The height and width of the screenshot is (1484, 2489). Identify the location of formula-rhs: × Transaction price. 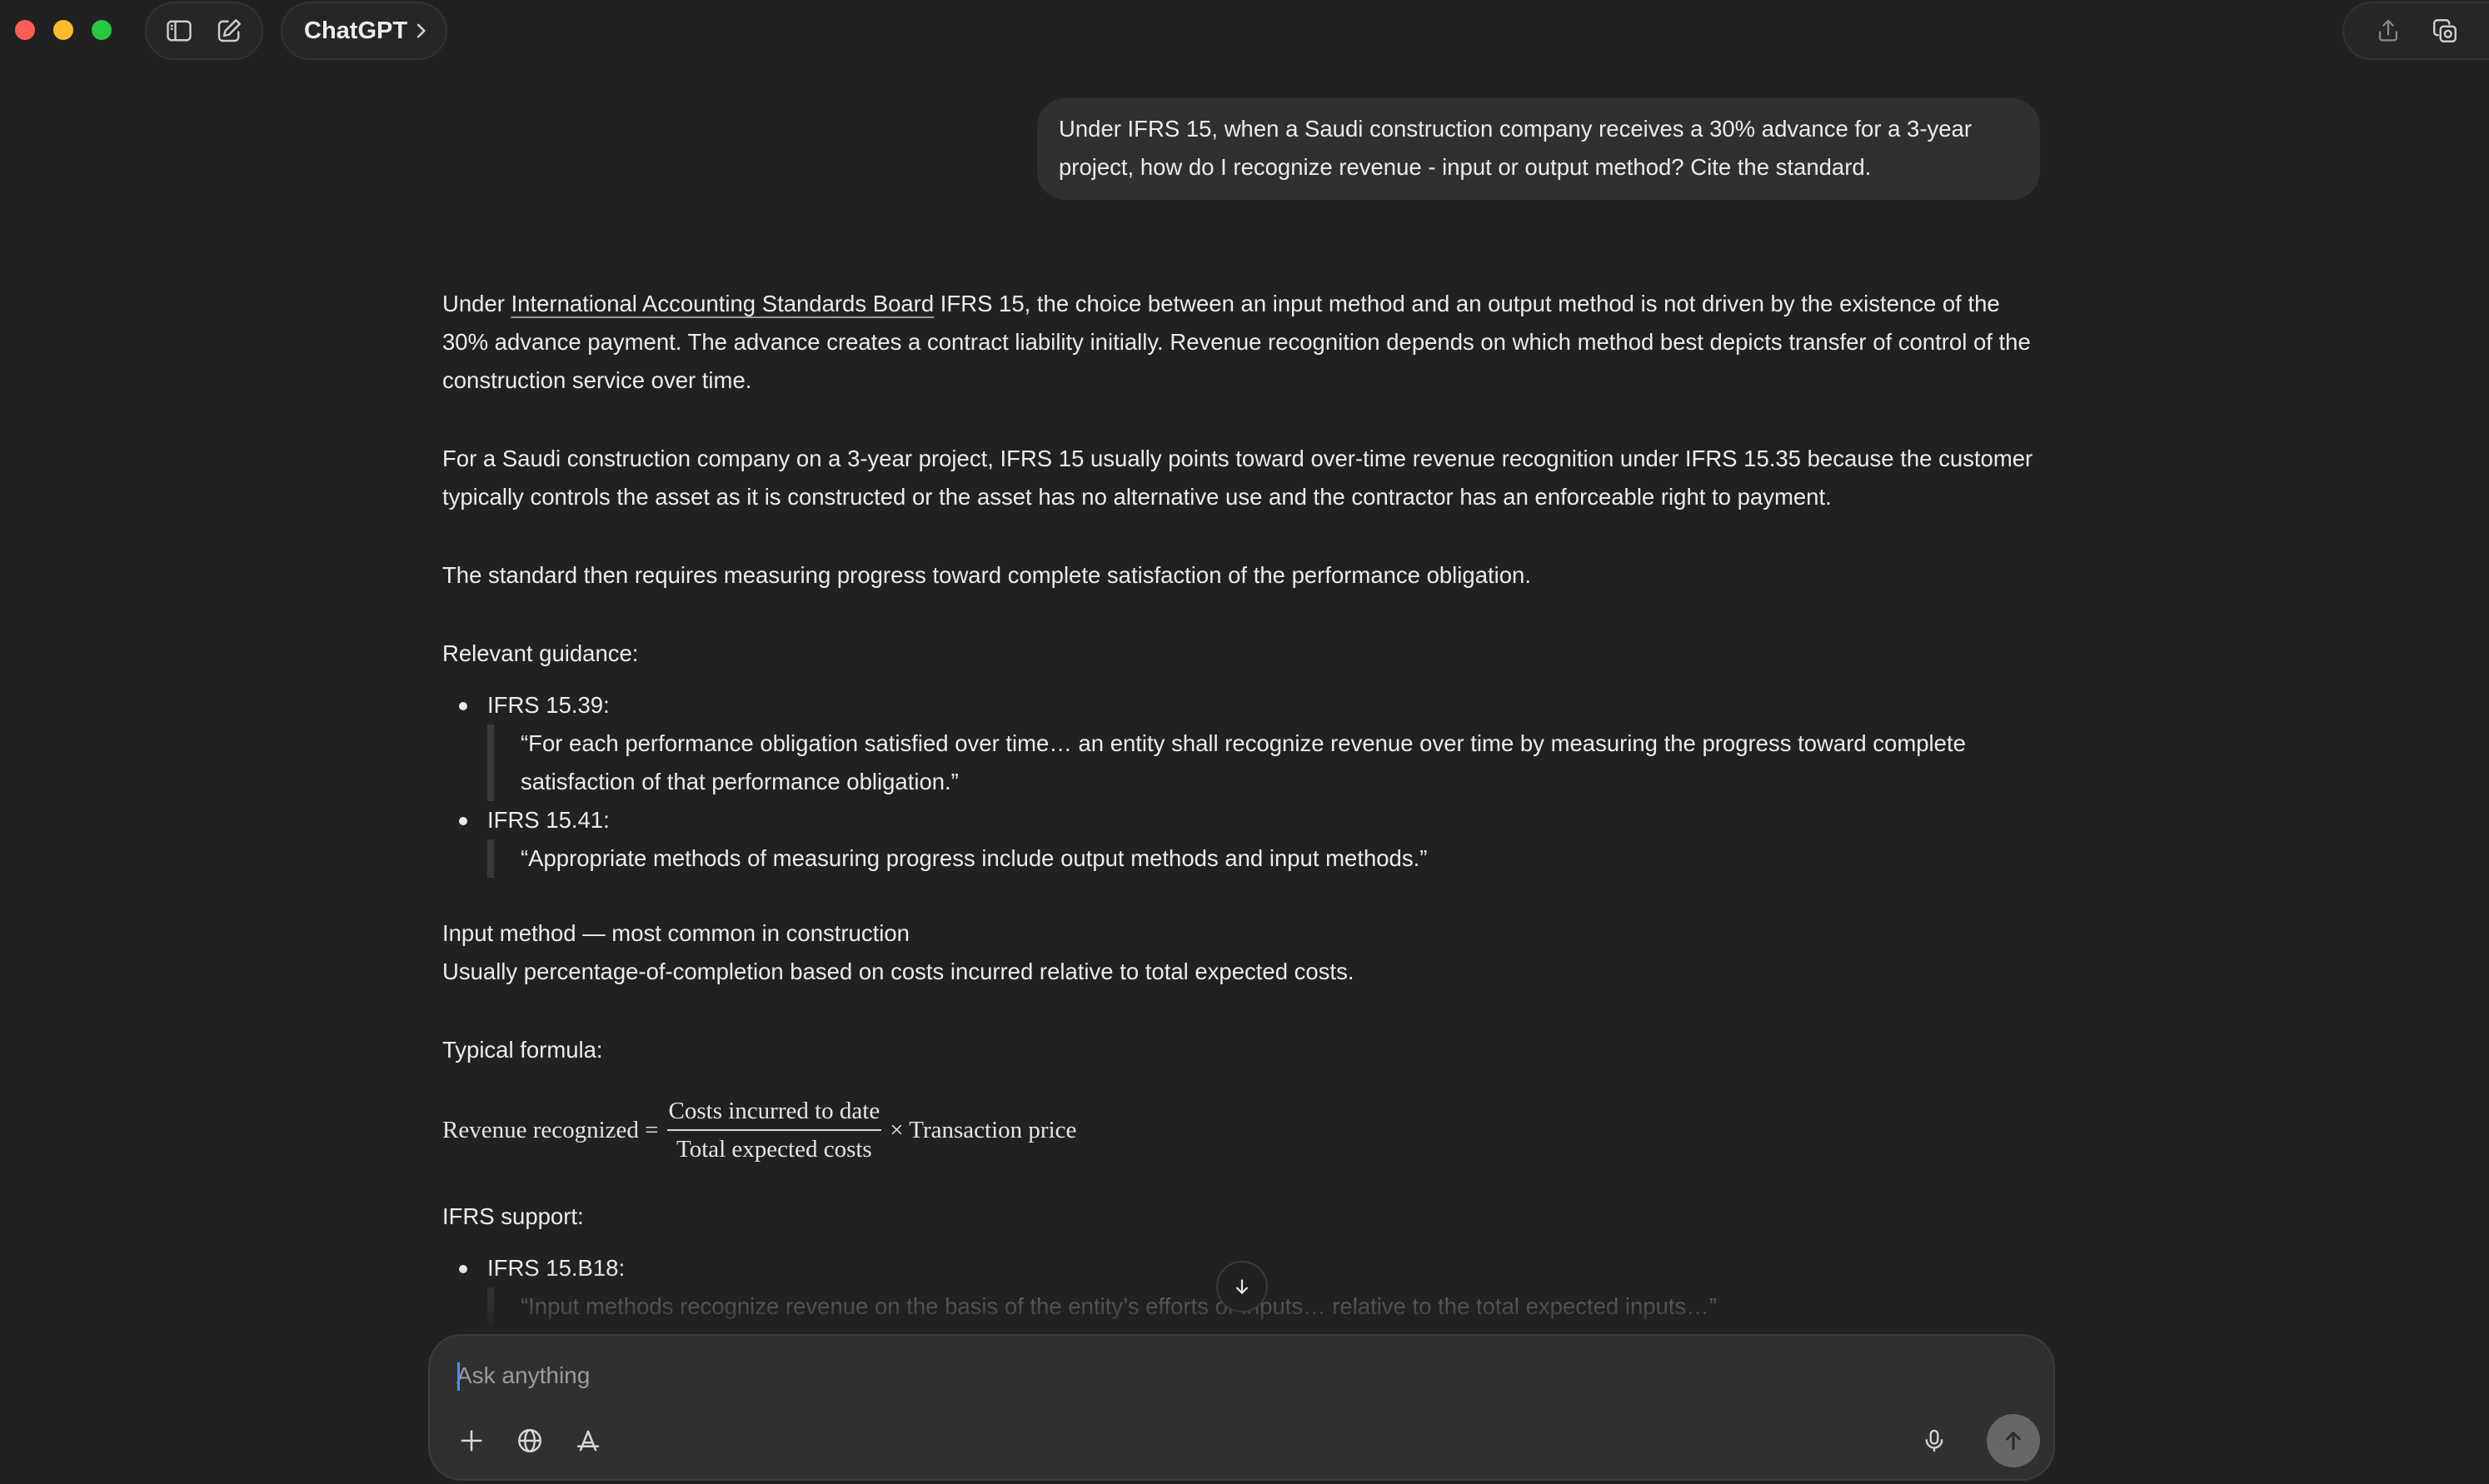
(983, 1130).